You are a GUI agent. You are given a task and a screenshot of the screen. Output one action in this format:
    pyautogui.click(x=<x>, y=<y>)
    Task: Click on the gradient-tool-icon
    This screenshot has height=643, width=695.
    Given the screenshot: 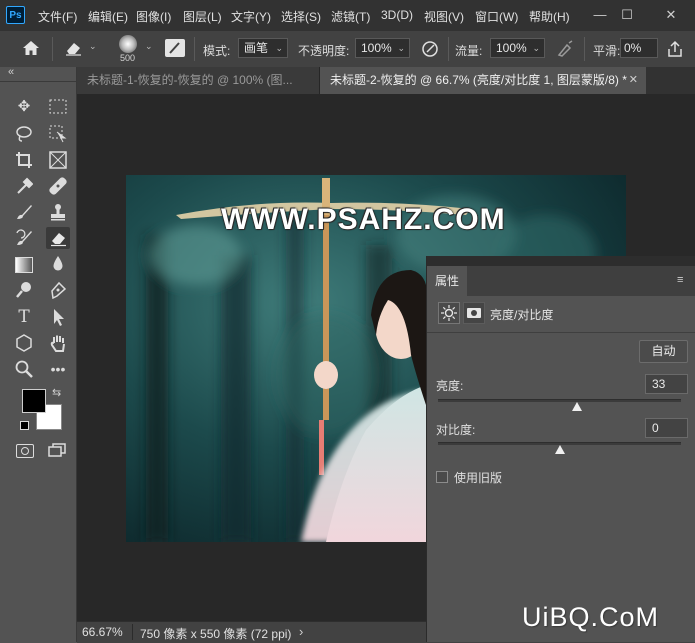 What is the action you would take?
    pyautogui.click(x=24, y=264)
    